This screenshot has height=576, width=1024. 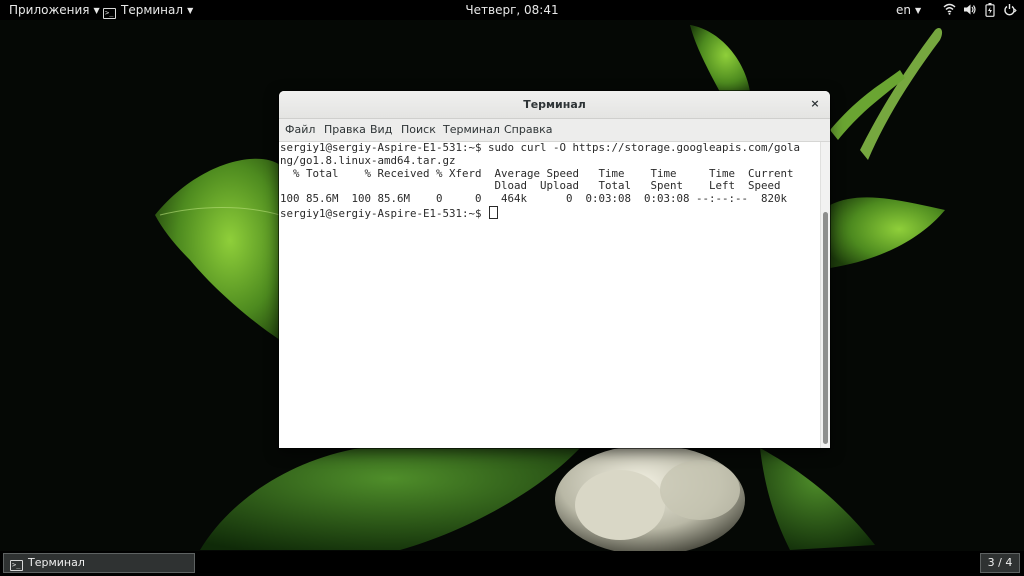 What do you see at coordinates (825, 328) in the screenshot?
I see `scrollbar-thumb` at bounding box center [825, 328].